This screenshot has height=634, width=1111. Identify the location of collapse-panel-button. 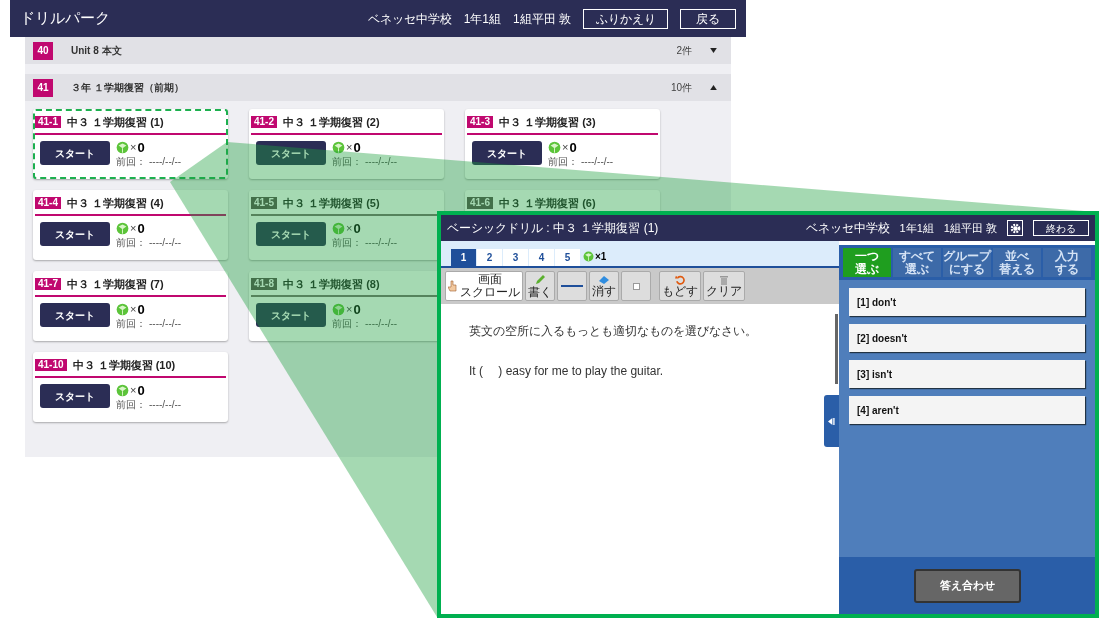
(831, 421).